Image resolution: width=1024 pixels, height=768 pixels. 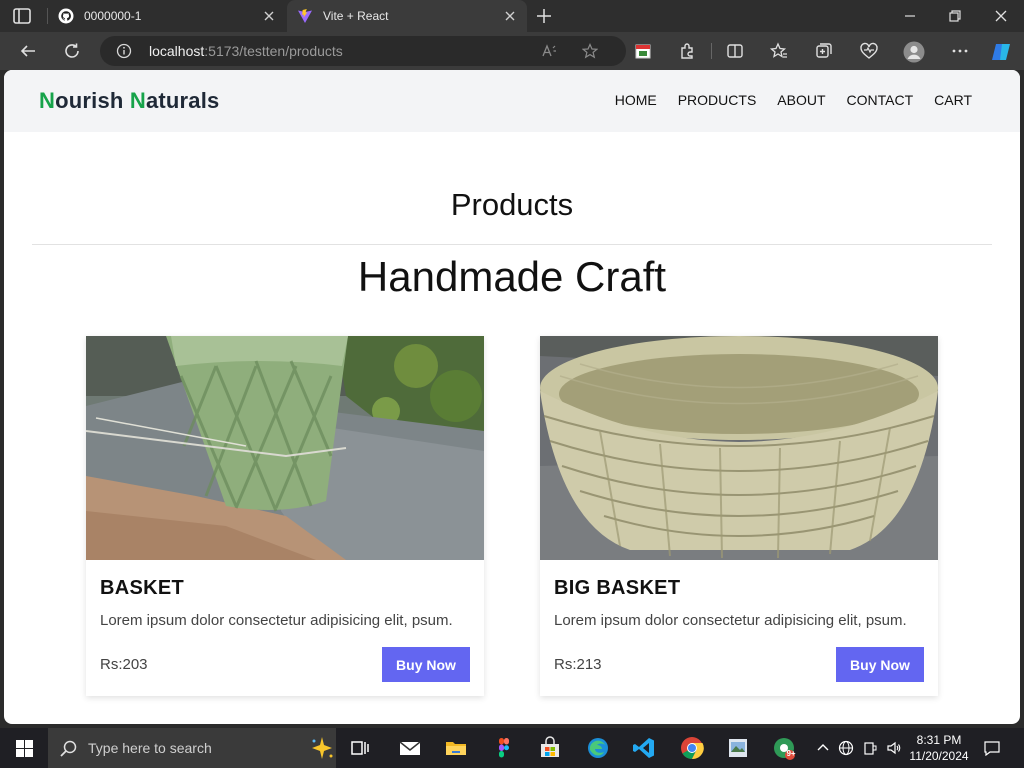 I want to click on extensions-puzzle-icon, so click(x=687, y=51).